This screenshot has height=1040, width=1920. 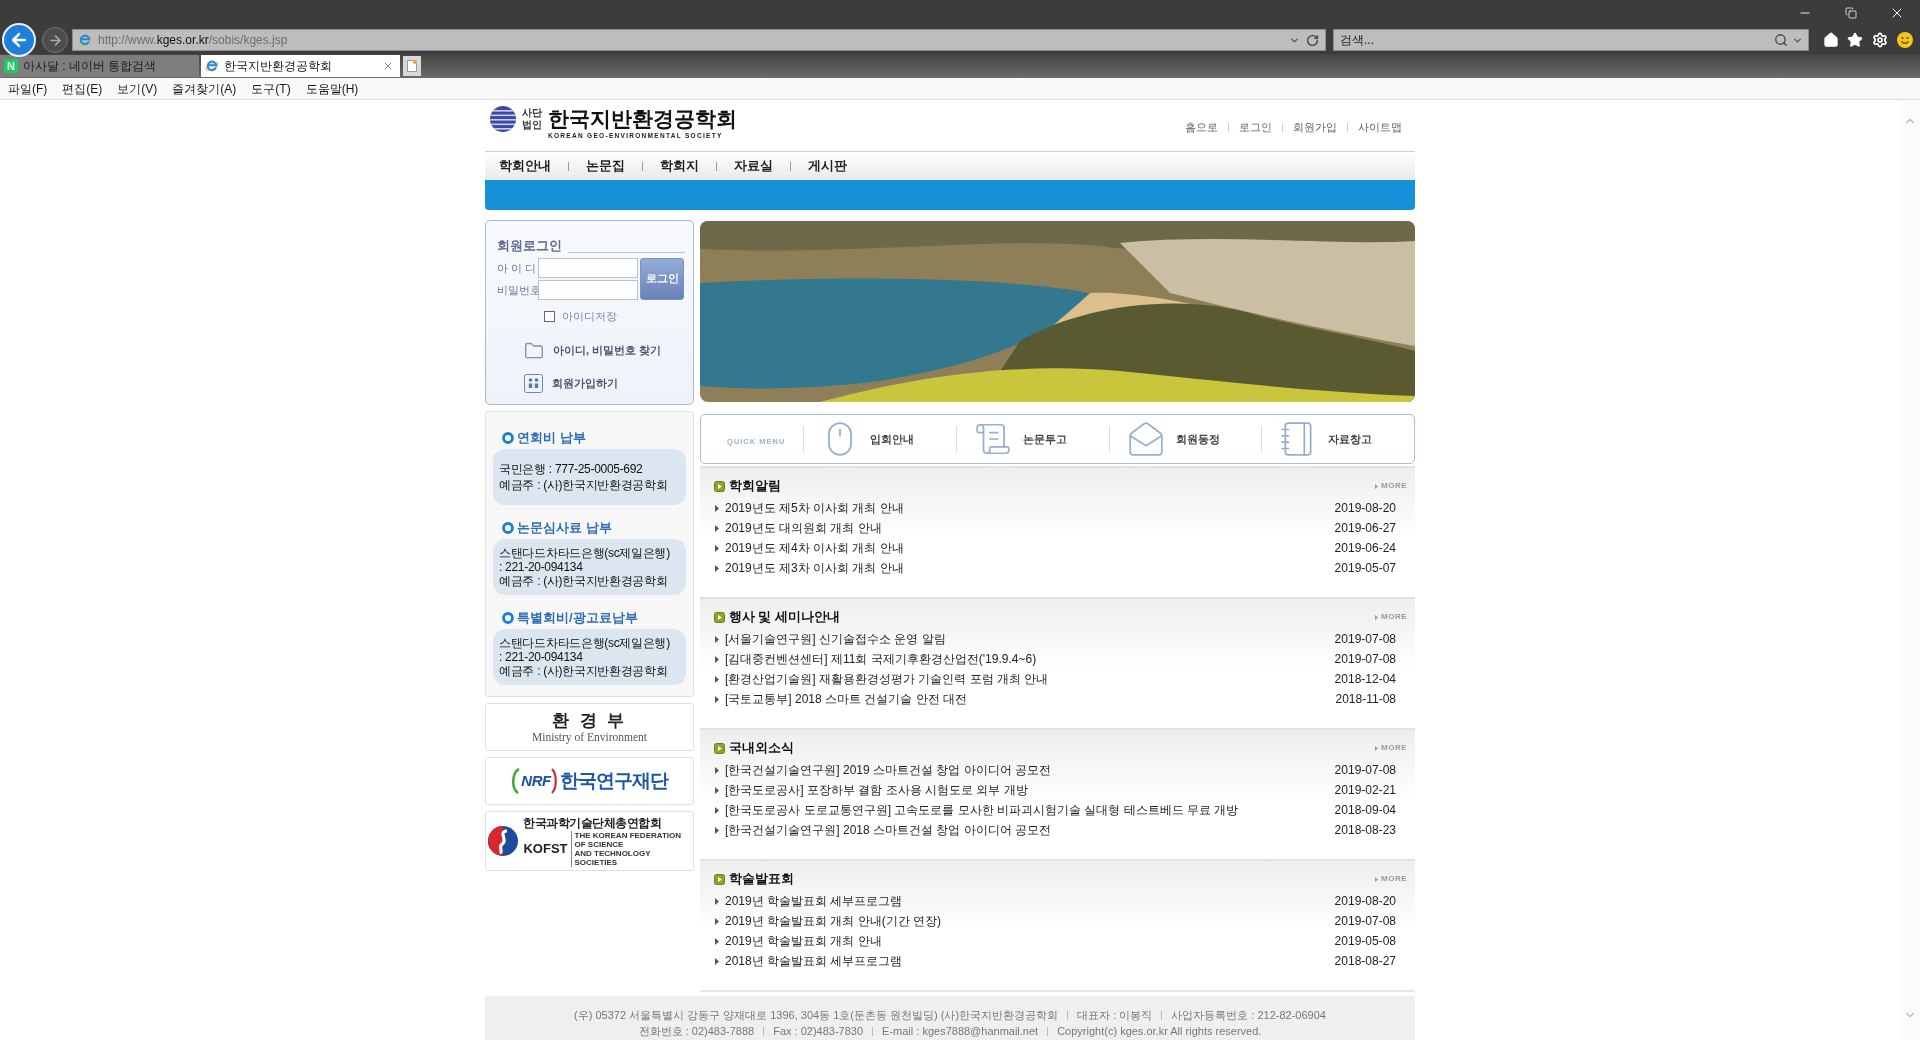 What do you see at coordinates (99, 66) in the screenshot?
I see `browser-tab: N 아사달 : 네이버 통합검색` at bounding box center [99, 66].